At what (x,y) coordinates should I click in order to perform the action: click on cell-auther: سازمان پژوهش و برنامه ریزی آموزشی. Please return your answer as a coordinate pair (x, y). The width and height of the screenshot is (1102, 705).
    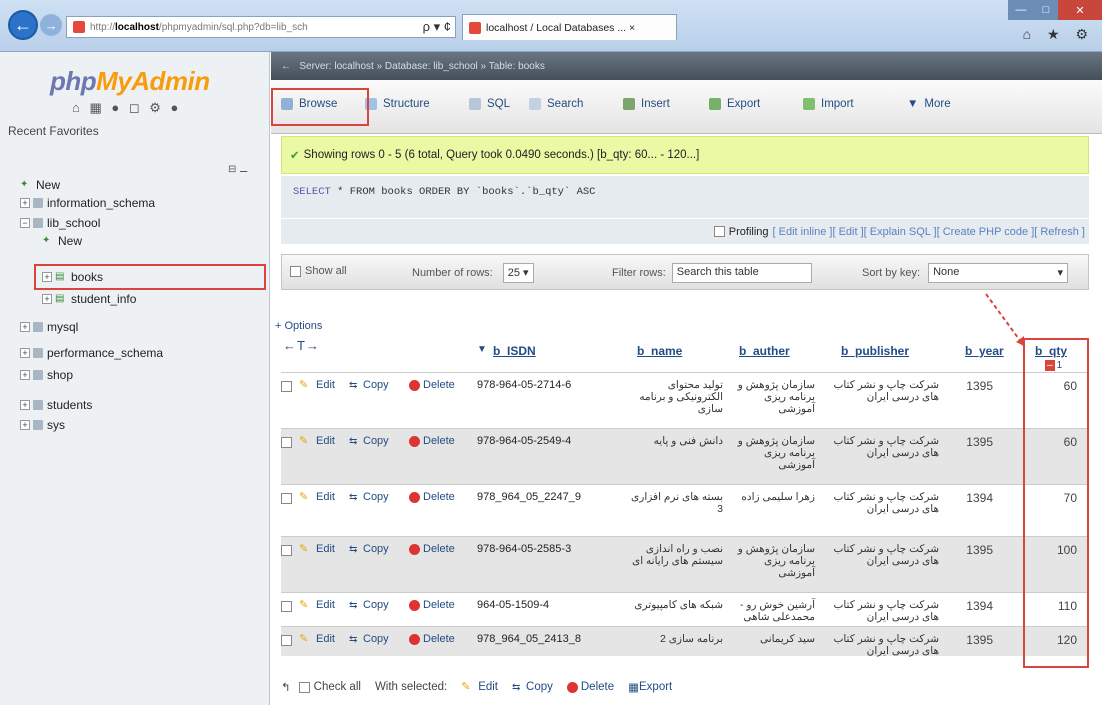
    Looking at the image, I should click on (776, 561).